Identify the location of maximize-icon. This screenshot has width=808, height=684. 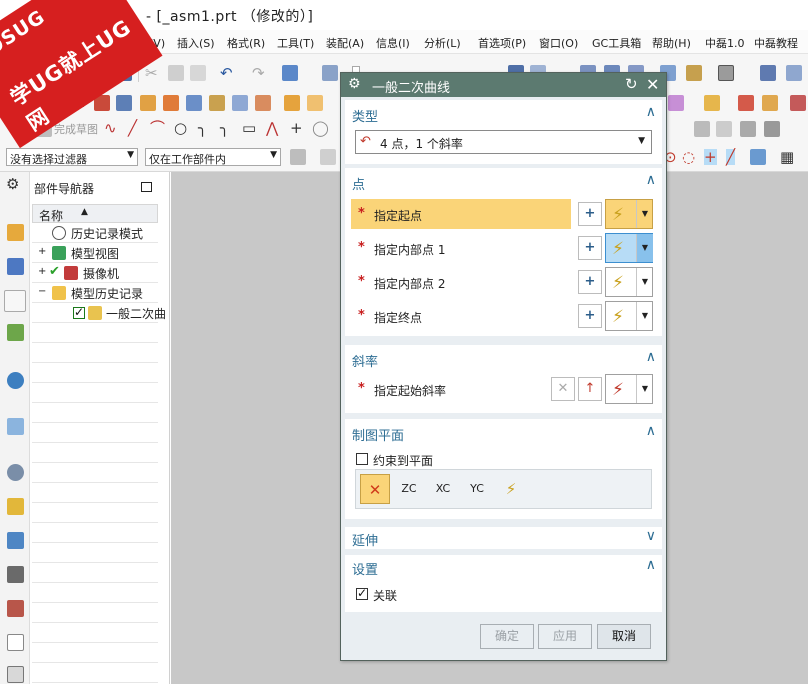
(146, 187).